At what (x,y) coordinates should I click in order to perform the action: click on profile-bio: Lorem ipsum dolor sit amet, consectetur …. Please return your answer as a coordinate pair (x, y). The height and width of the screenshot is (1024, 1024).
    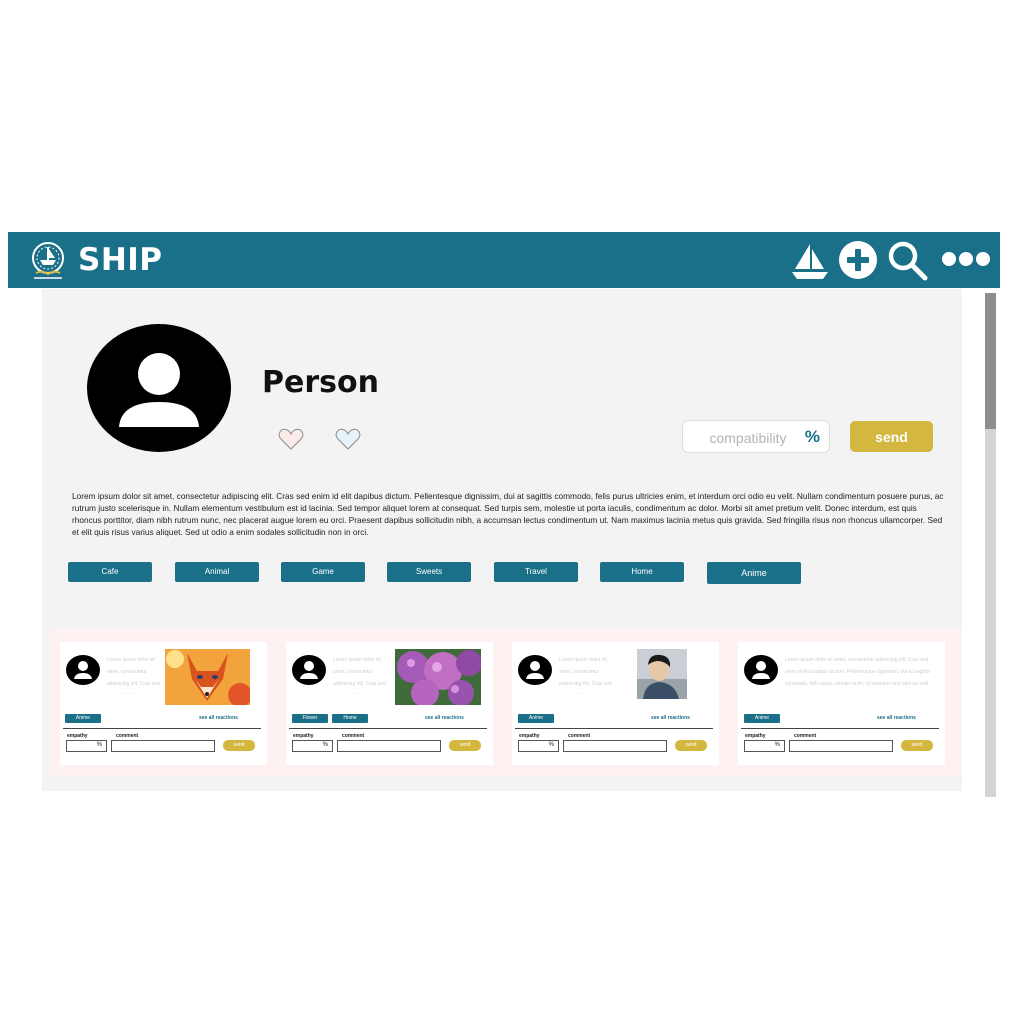
    Looking at the image, I should click on (508, 514).